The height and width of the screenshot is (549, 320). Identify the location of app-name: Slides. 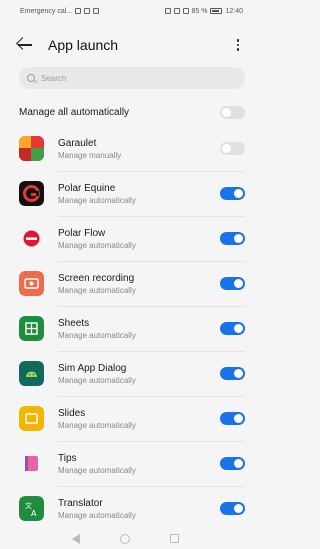
(72, 413).